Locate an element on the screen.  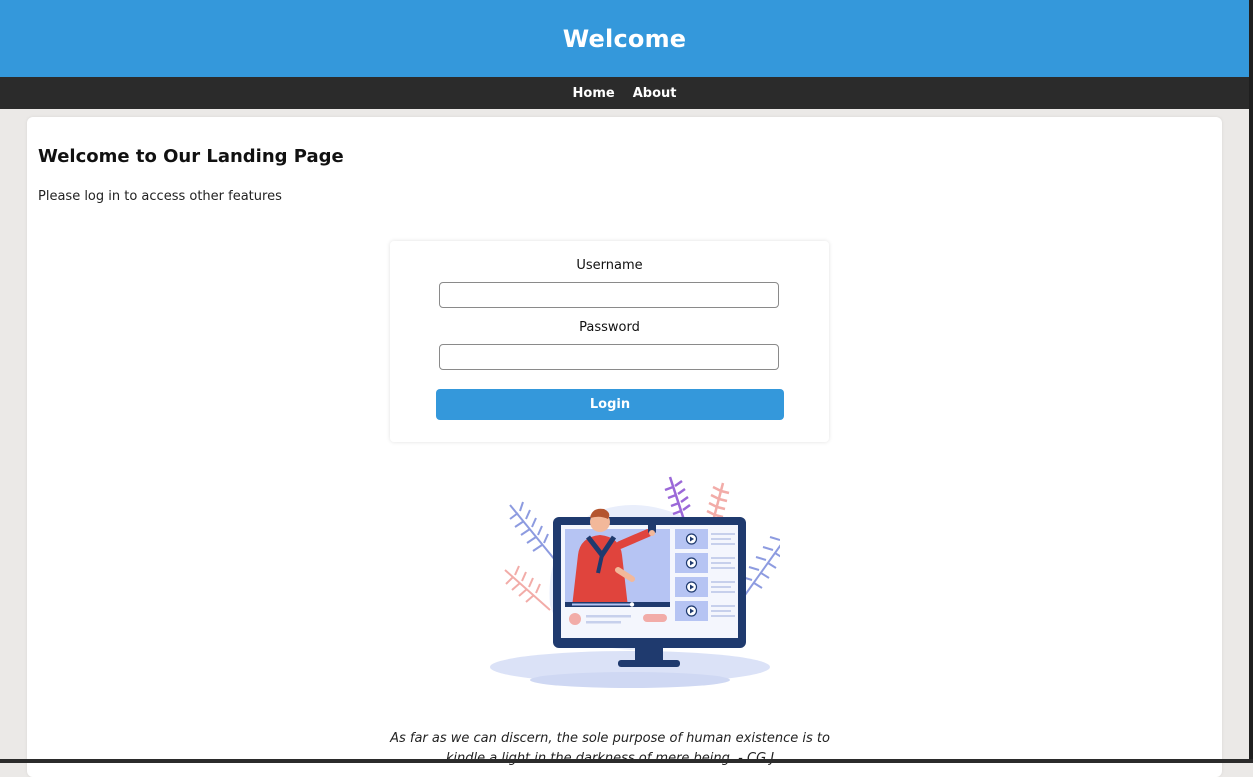
video-player-illustration is located at coordinates (635, 582).